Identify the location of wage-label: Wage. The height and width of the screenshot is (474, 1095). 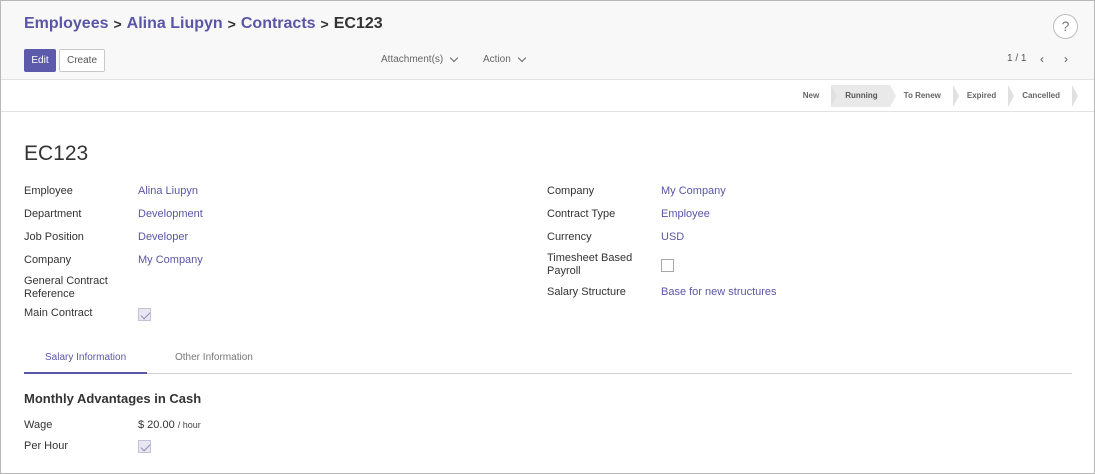
(38, 425).